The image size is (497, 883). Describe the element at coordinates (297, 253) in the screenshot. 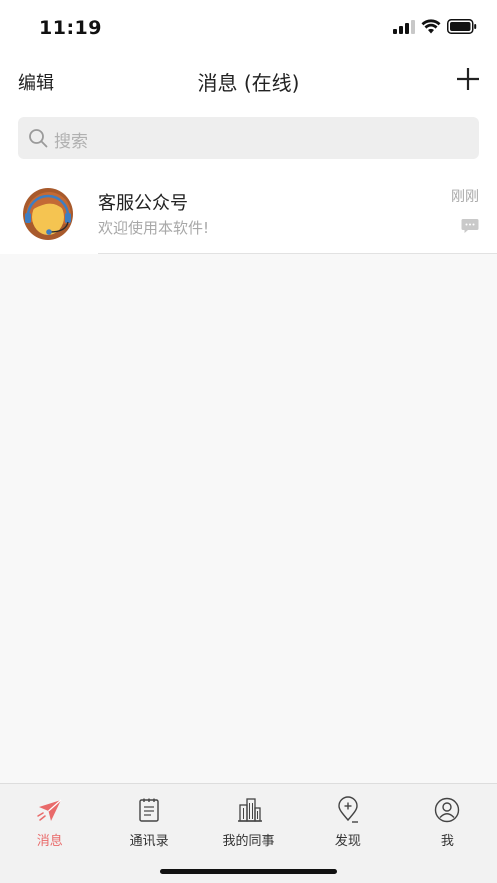

I see `divider` at that location.